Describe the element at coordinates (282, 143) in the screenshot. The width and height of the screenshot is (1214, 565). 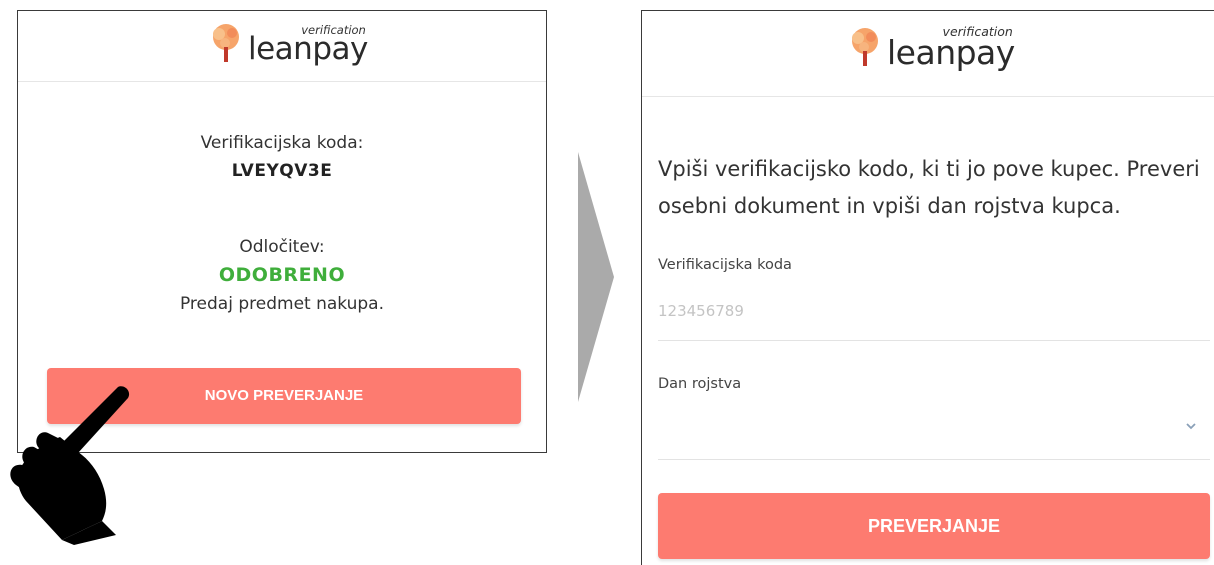
I see `code-label: Verifikacijska koda:` at that location.